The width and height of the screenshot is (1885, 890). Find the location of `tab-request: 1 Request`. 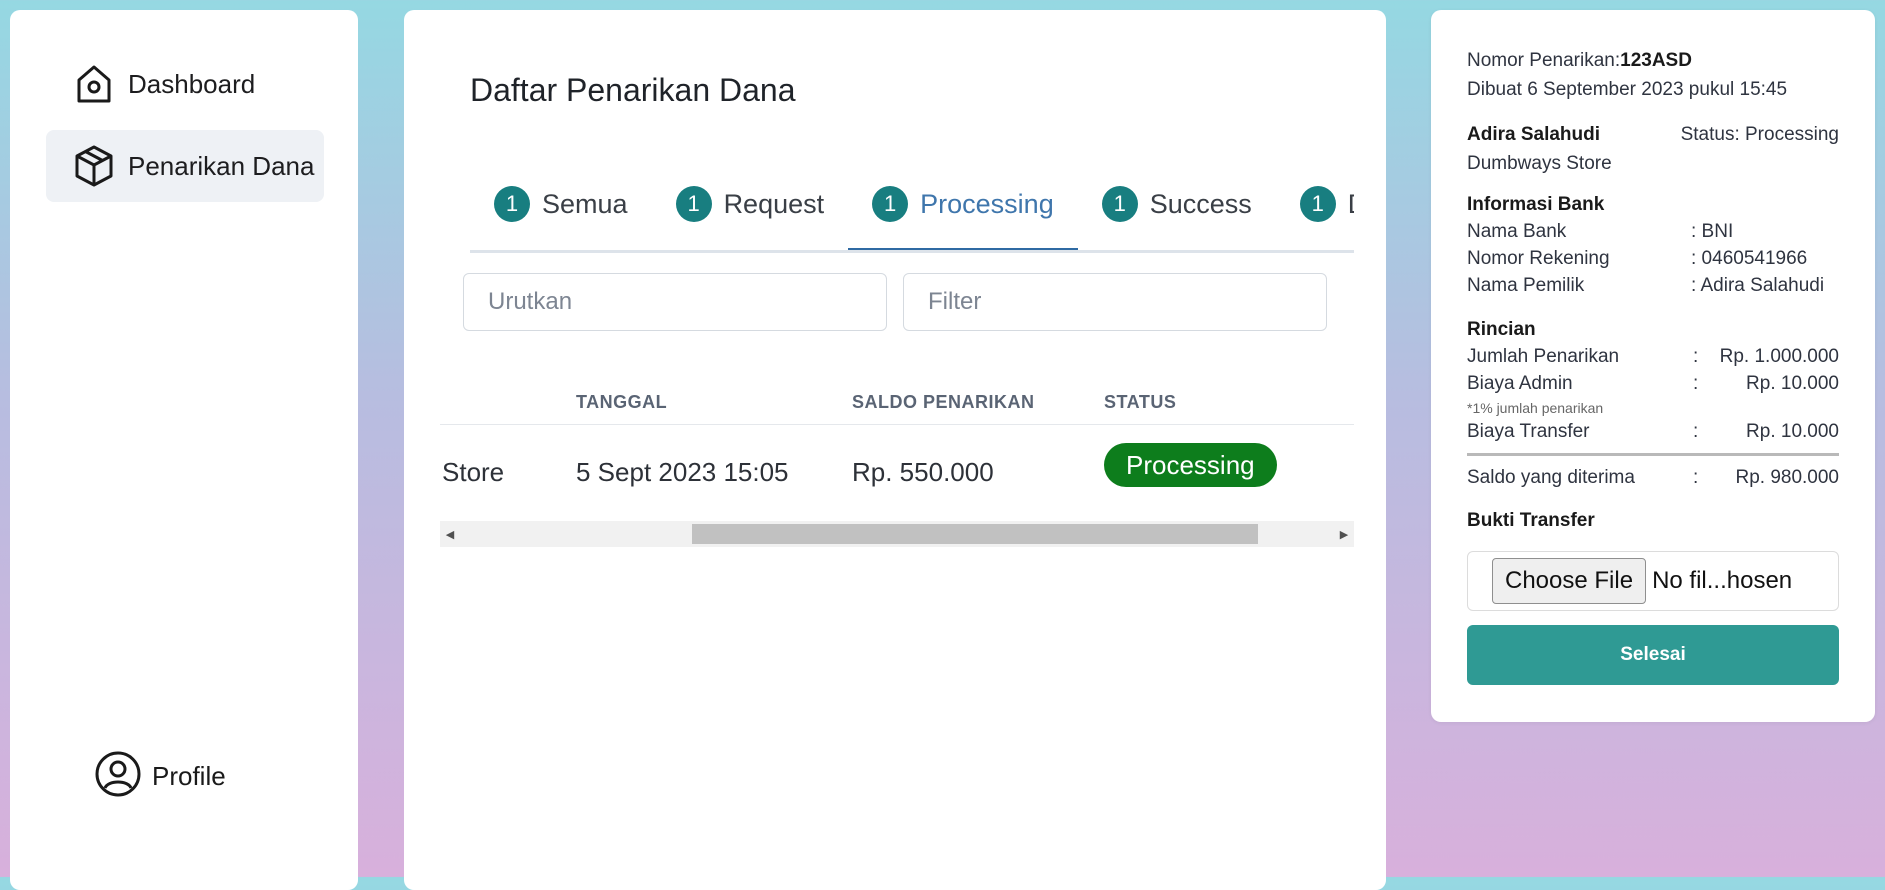

tab-request: 1 Request is located at coordinates (750, 204).